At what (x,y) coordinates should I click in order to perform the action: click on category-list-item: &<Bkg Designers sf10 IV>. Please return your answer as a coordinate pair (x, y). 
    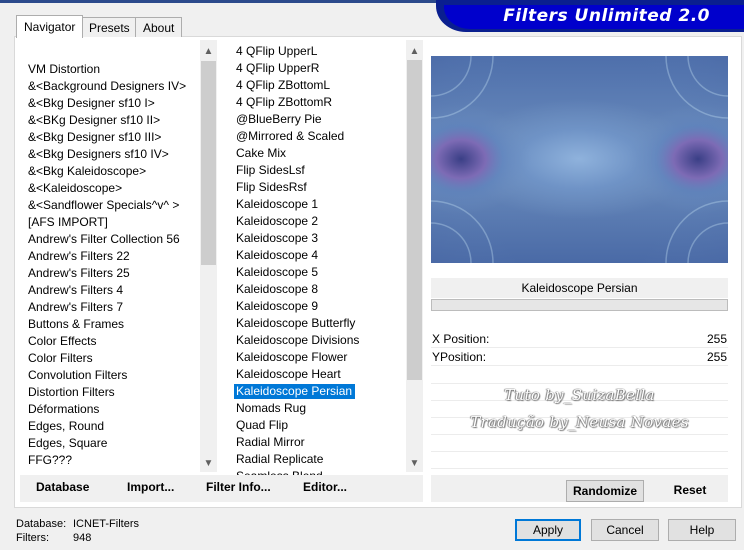
    Looking at the image, I should click on (113, 154).